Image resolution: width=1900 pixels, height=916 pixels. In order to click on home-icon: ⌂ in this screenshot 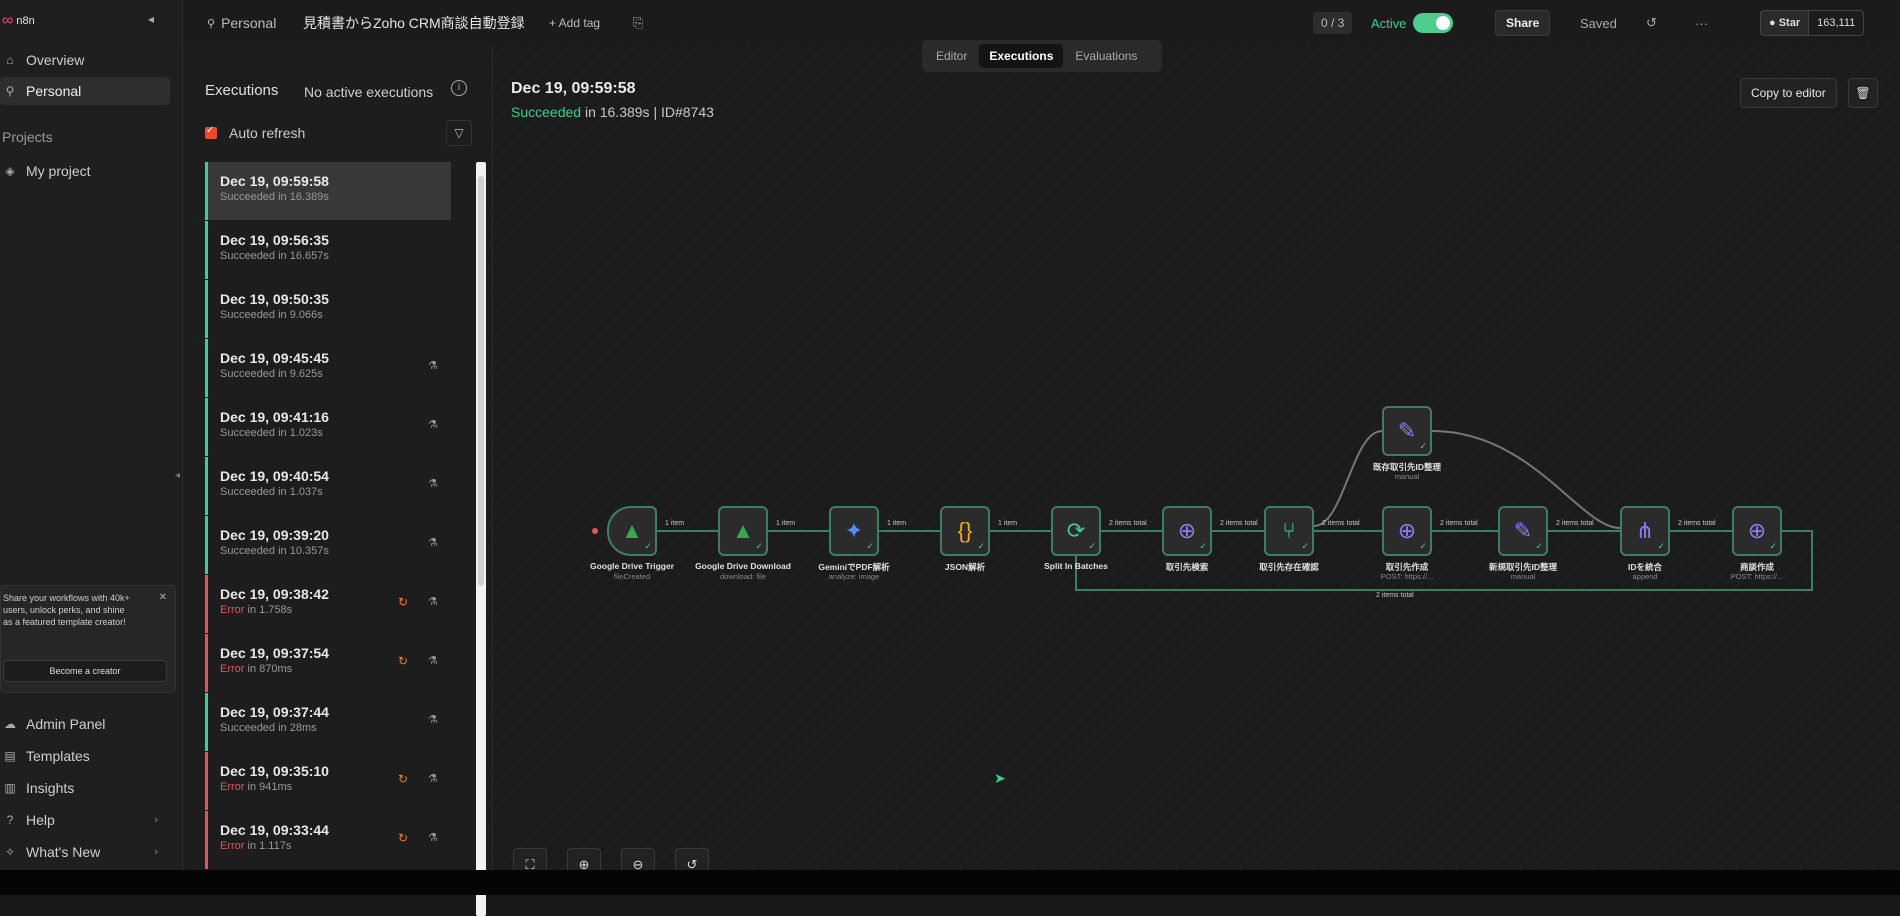, I will do `click(10, 60)`.